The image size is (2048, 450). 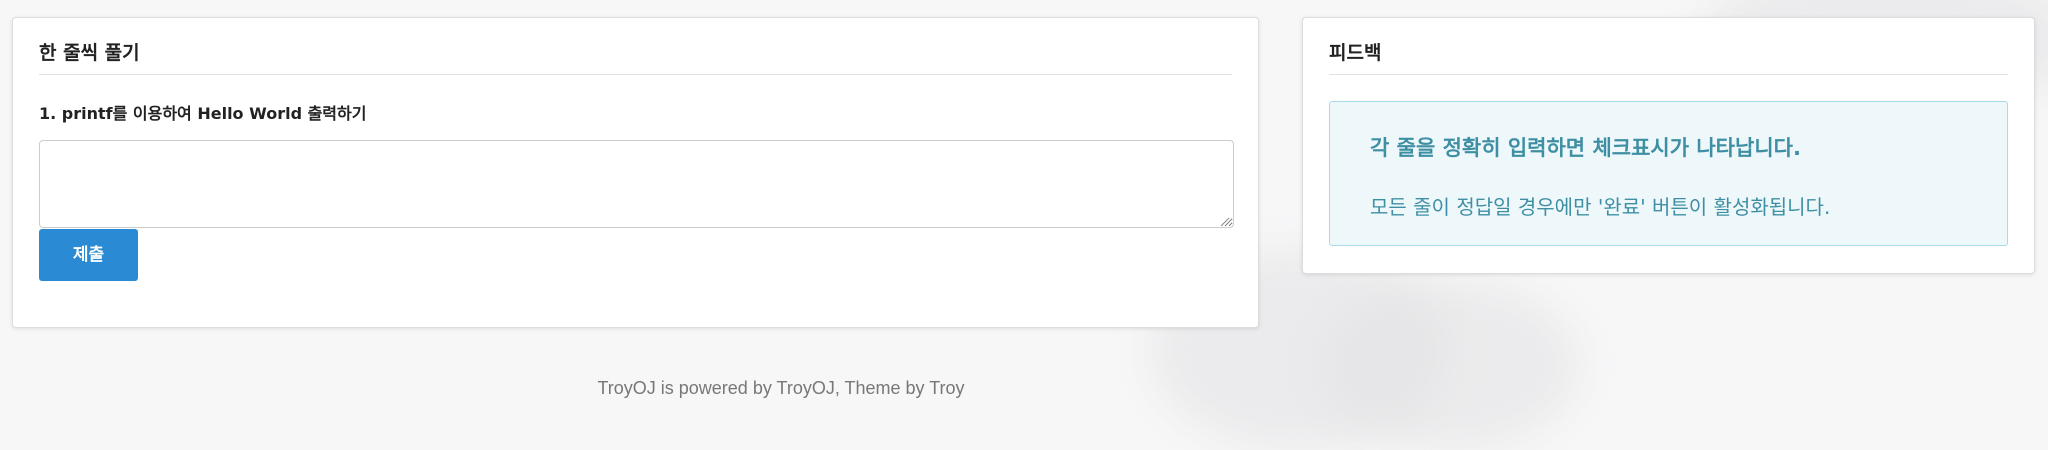 I want to click on alert-heading: 각 줄을 정확히 입력하면 체크표시가 나타납니다., so click(x=1585, y=148).